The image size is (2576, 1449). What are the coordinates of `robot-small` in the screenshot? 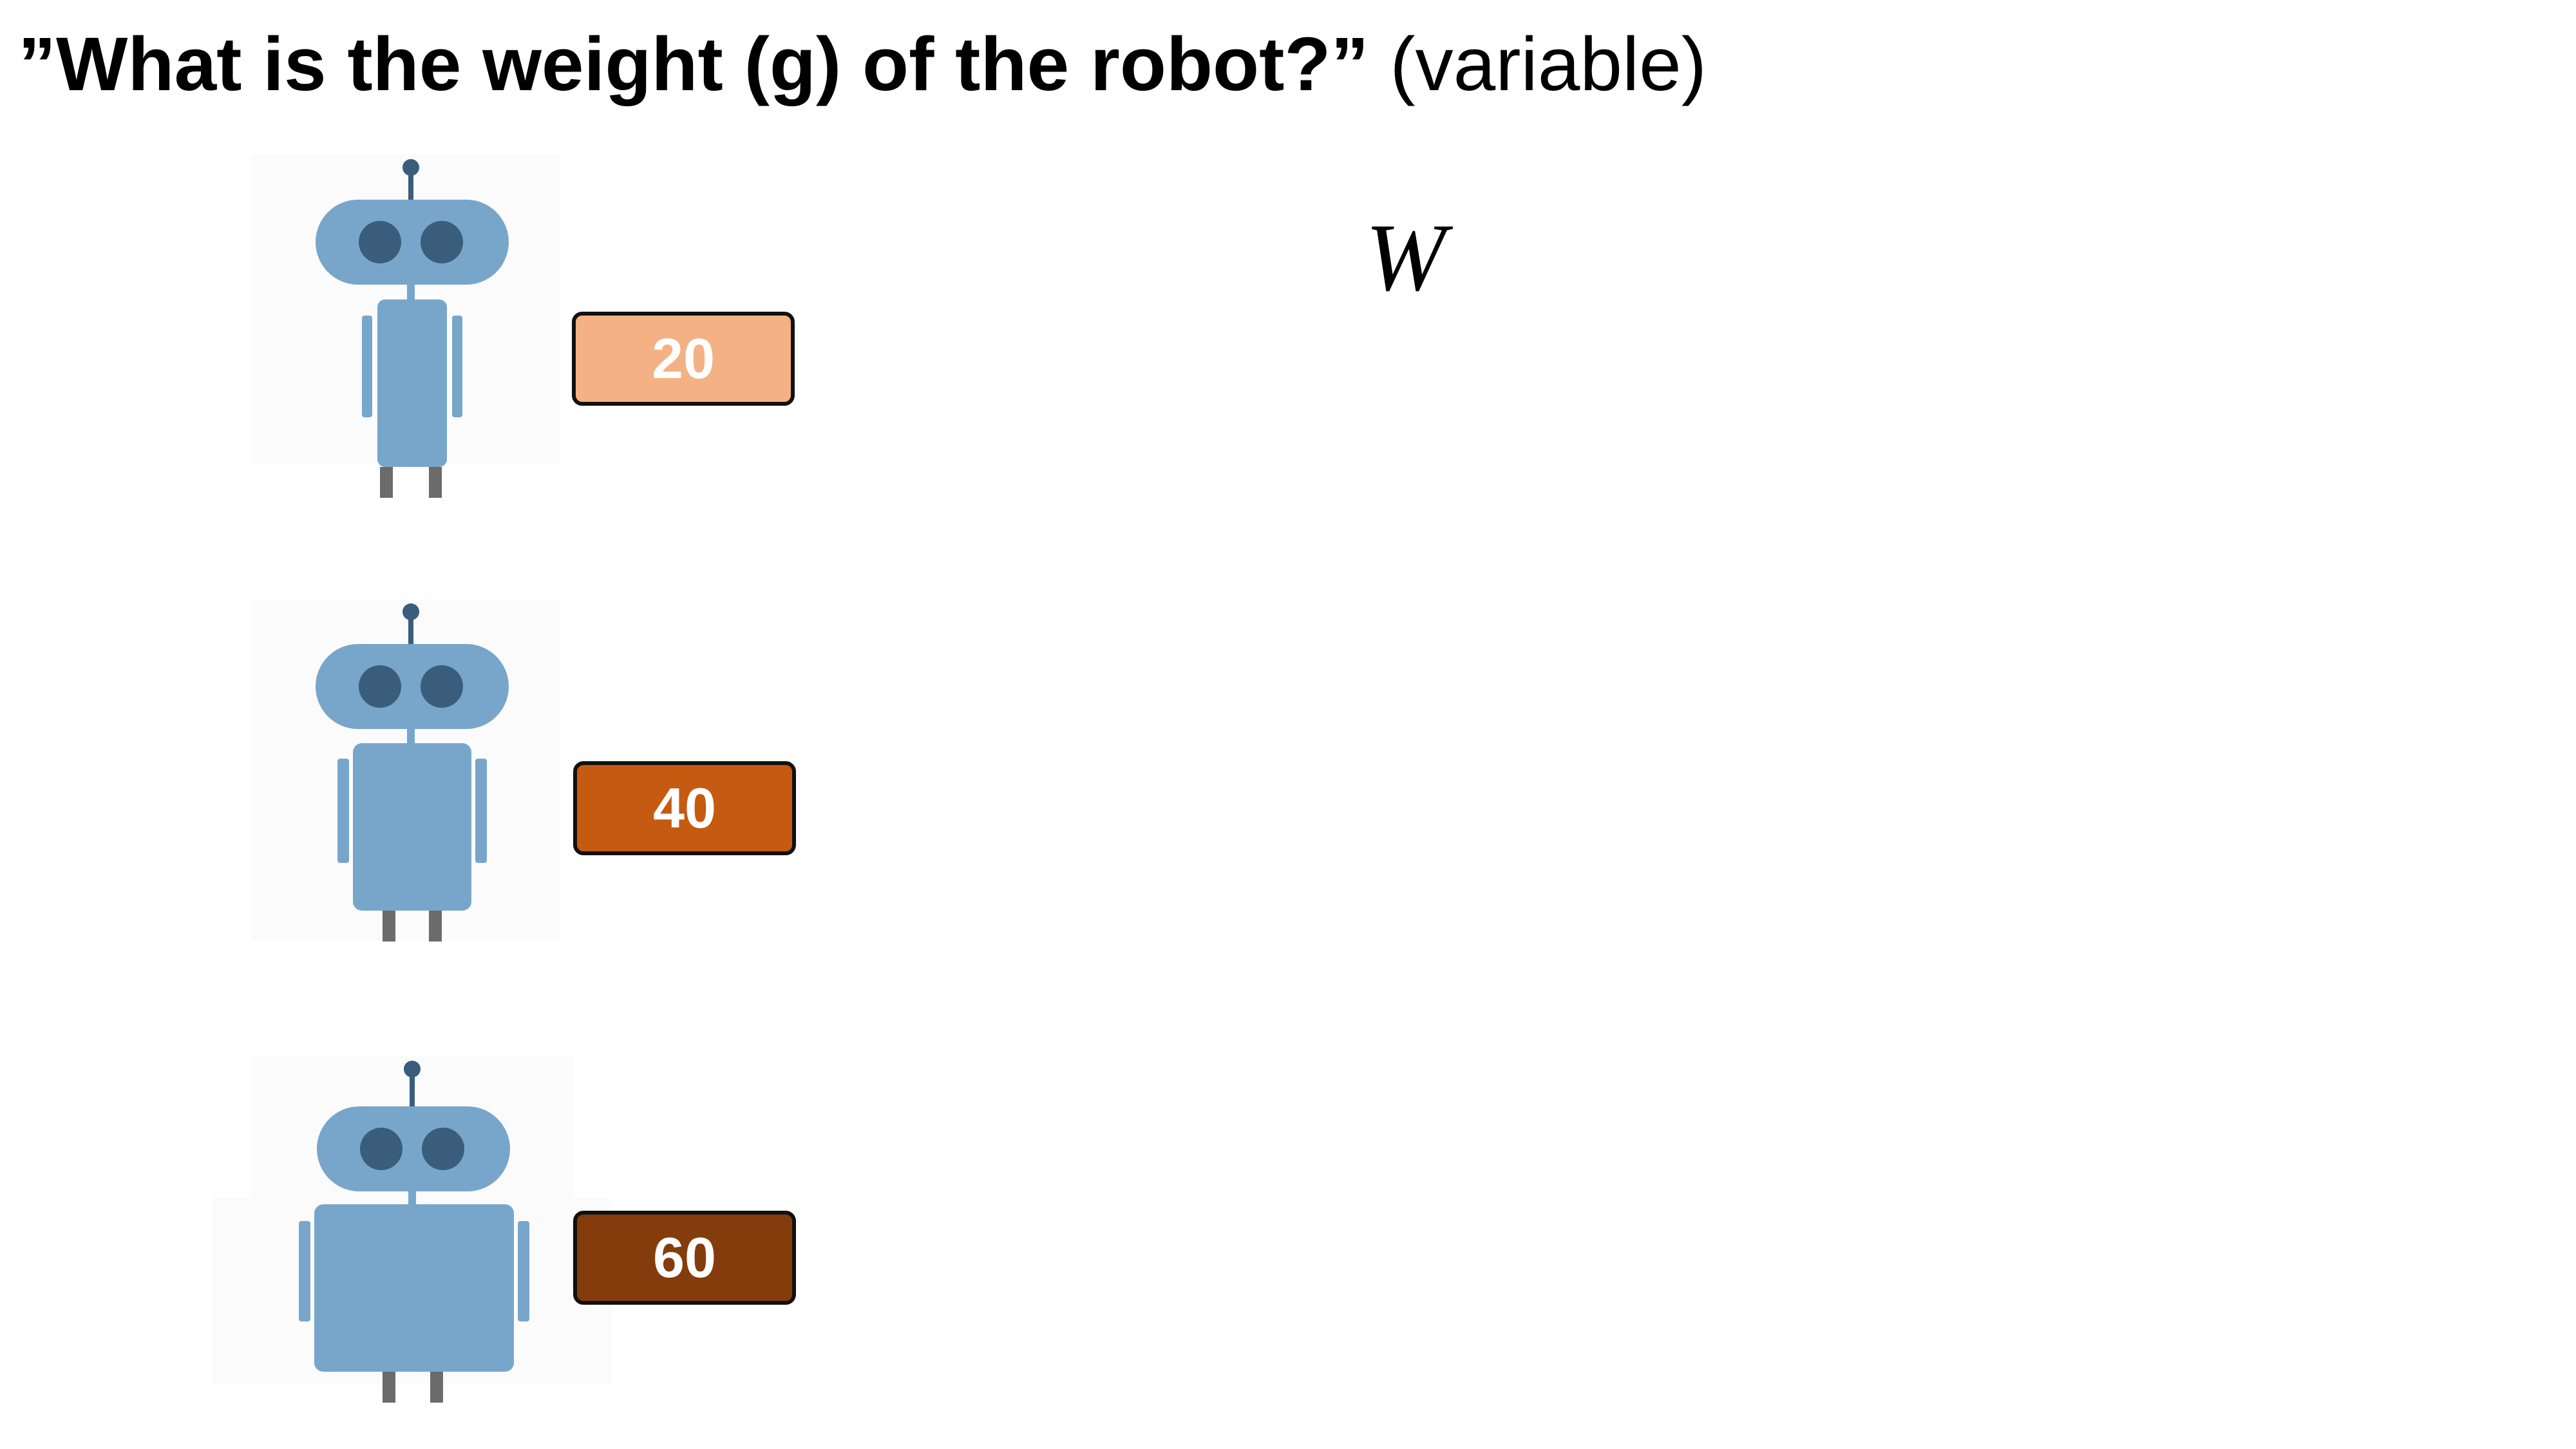 It's located at (405, 328).